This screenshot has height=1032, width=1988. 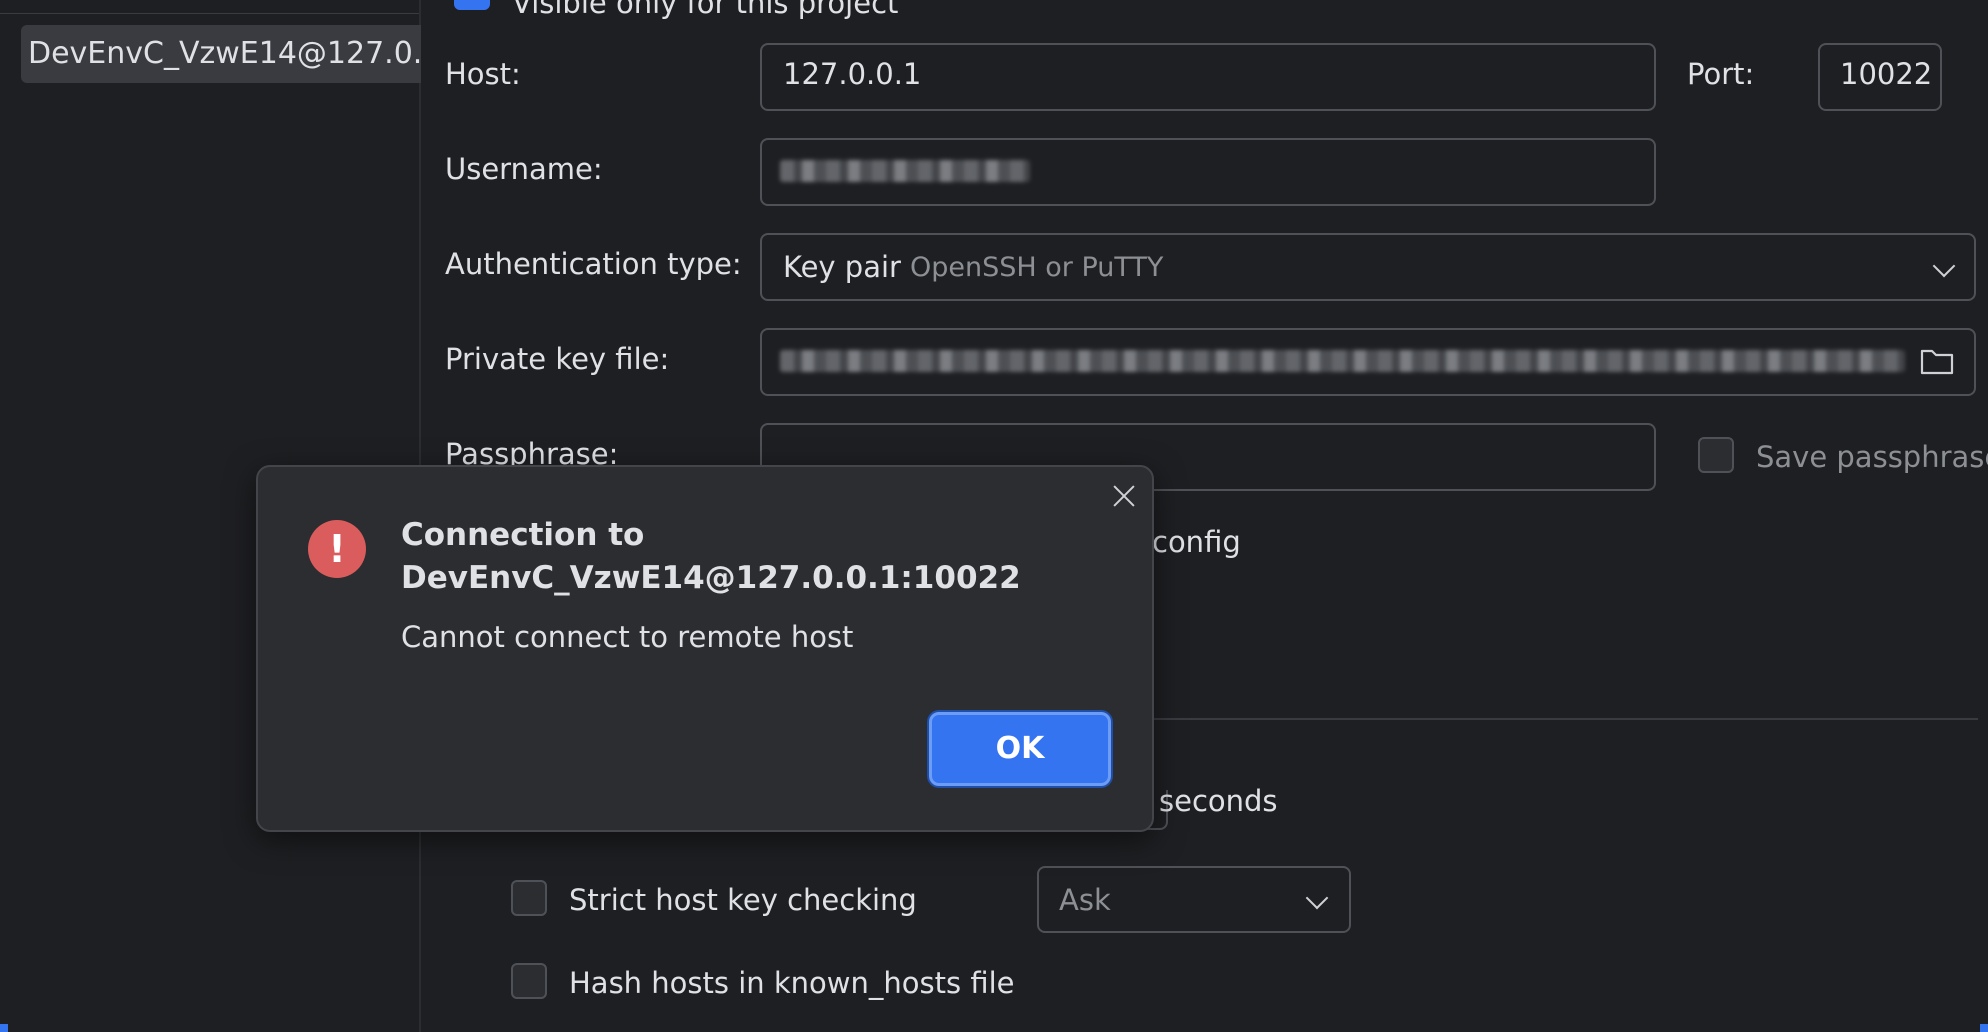 What do you see at coordinates (705, 10) in the screenshot?
I see `visible-only-label: Visible only for this project` at bounding box center [705, 10].